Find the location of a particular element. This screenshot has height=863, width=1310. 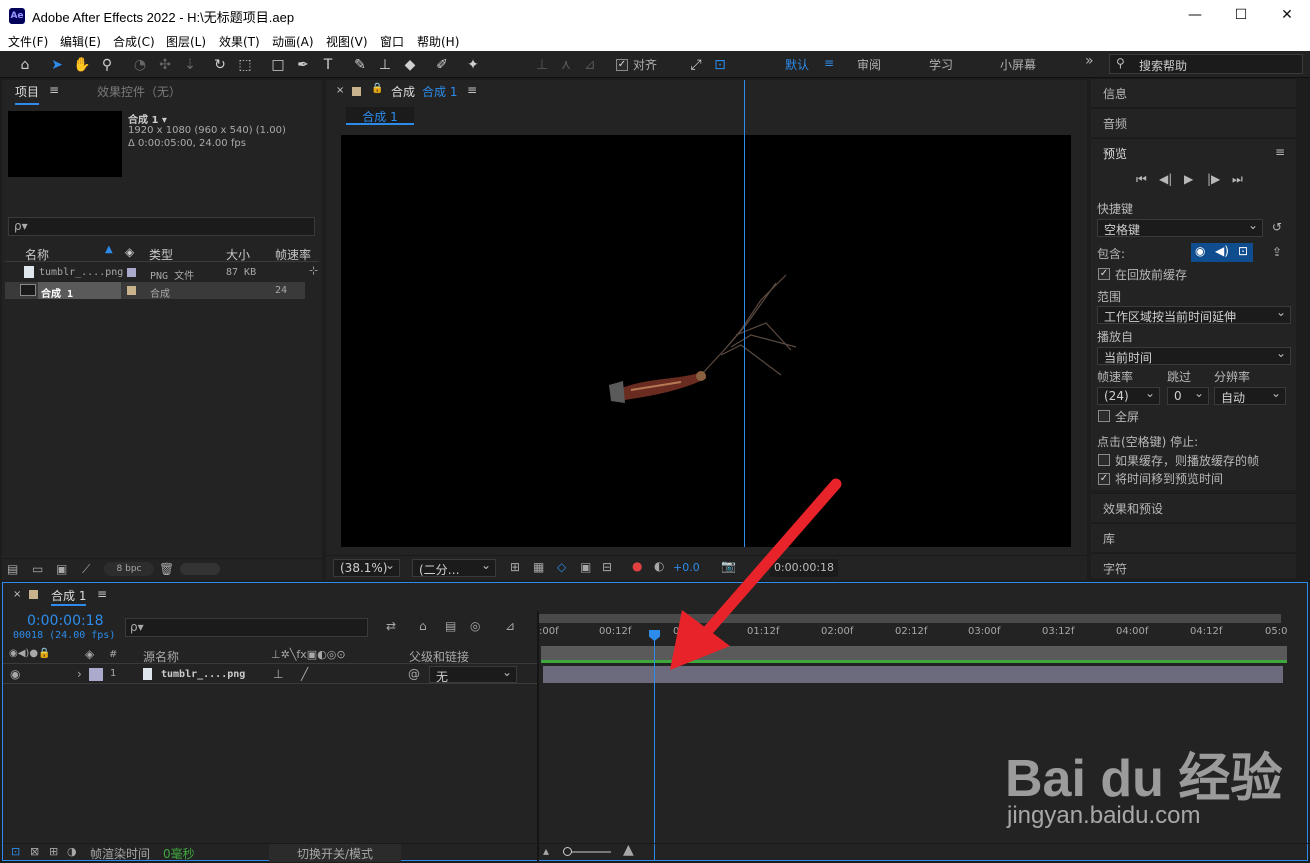

layer-name: tumblr_....png is located at coordinates (203, 674).